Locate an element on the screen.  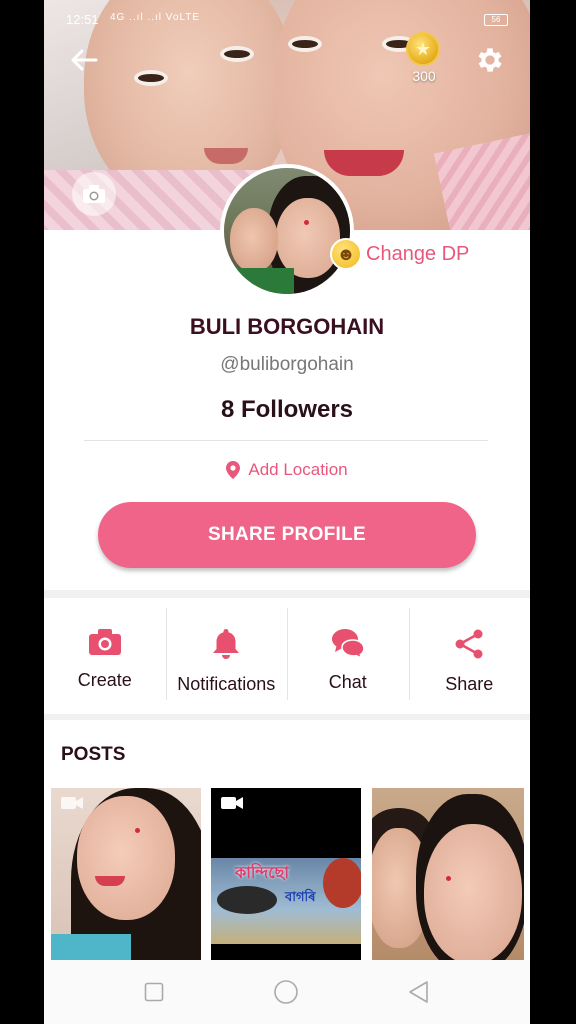
coin-count: 300 is located at coordinates (424, 76).